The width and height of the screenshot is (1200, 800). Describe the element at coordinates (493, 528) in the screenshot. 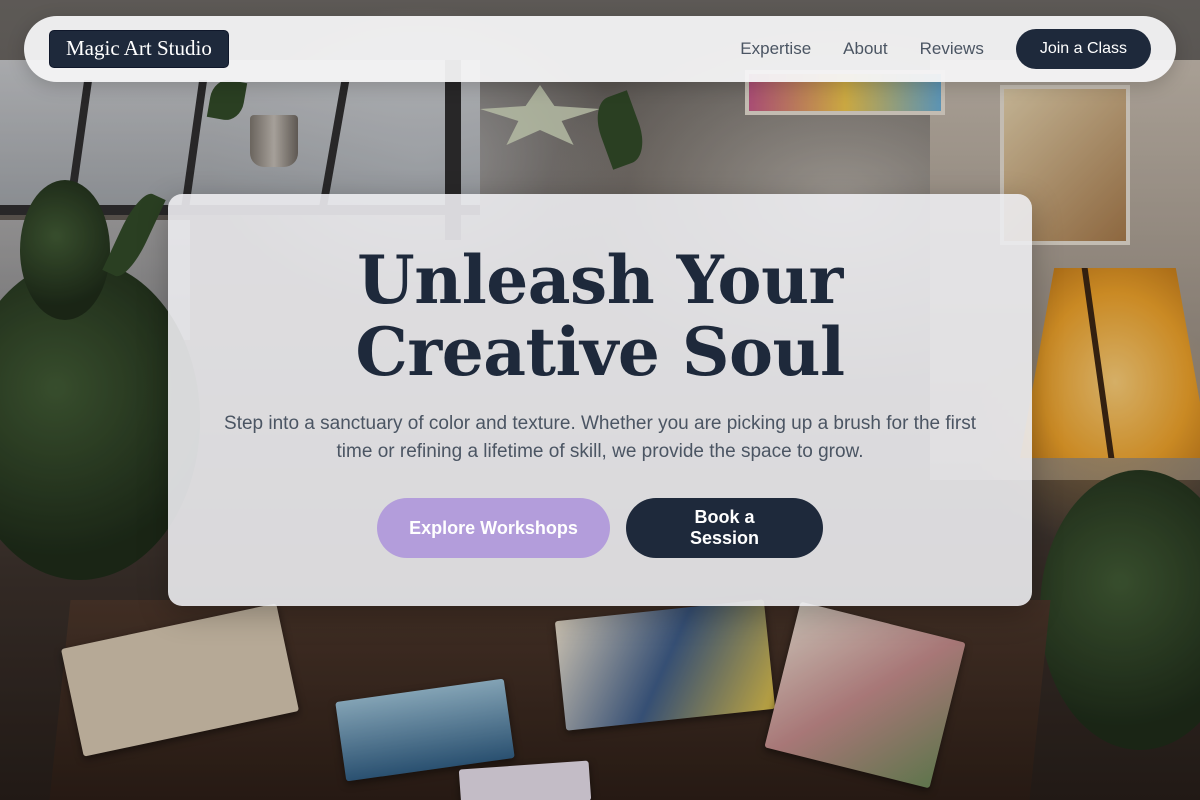

I see `explore-workshops-button: Explore Workshops` at that location.